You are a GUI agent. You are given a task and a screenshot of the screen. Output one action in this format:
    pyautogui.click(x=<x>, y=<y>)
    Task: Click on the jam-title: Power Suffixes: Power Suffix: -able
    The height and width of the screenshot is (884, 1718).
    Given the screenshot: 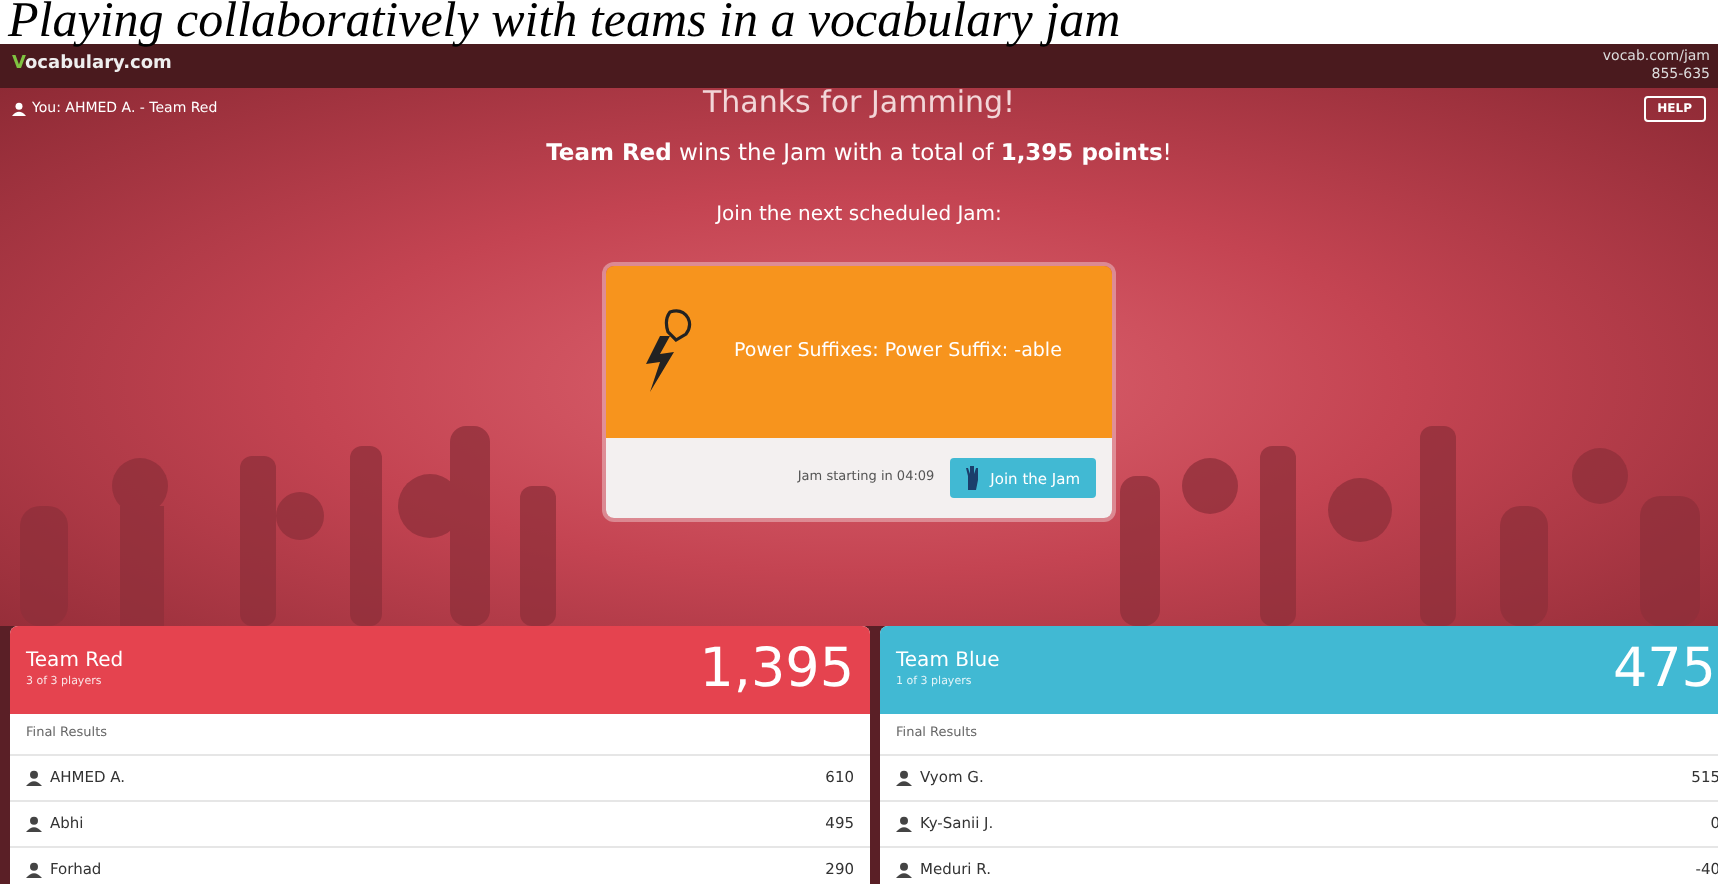 What is the action you would take?
    pyautogui.click(x=898, y=352)
    